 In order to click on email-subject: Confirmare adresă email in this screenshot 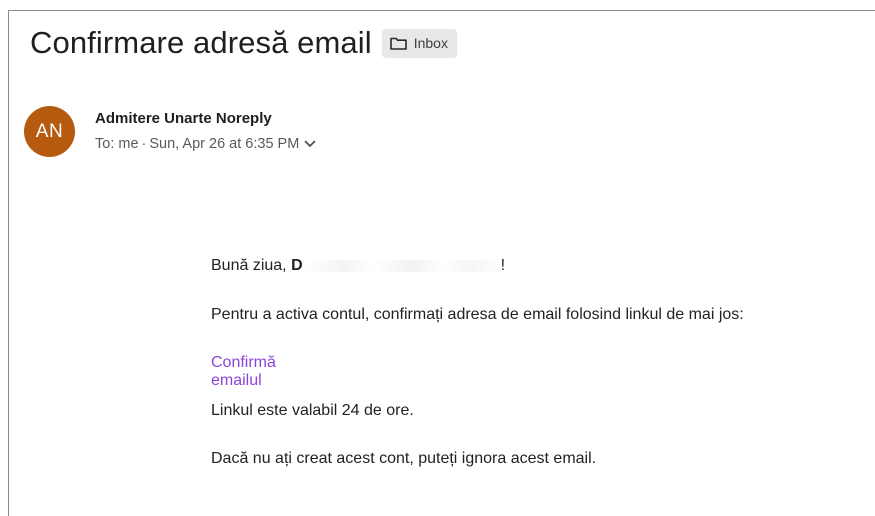, I will do `click(201, 42)`.